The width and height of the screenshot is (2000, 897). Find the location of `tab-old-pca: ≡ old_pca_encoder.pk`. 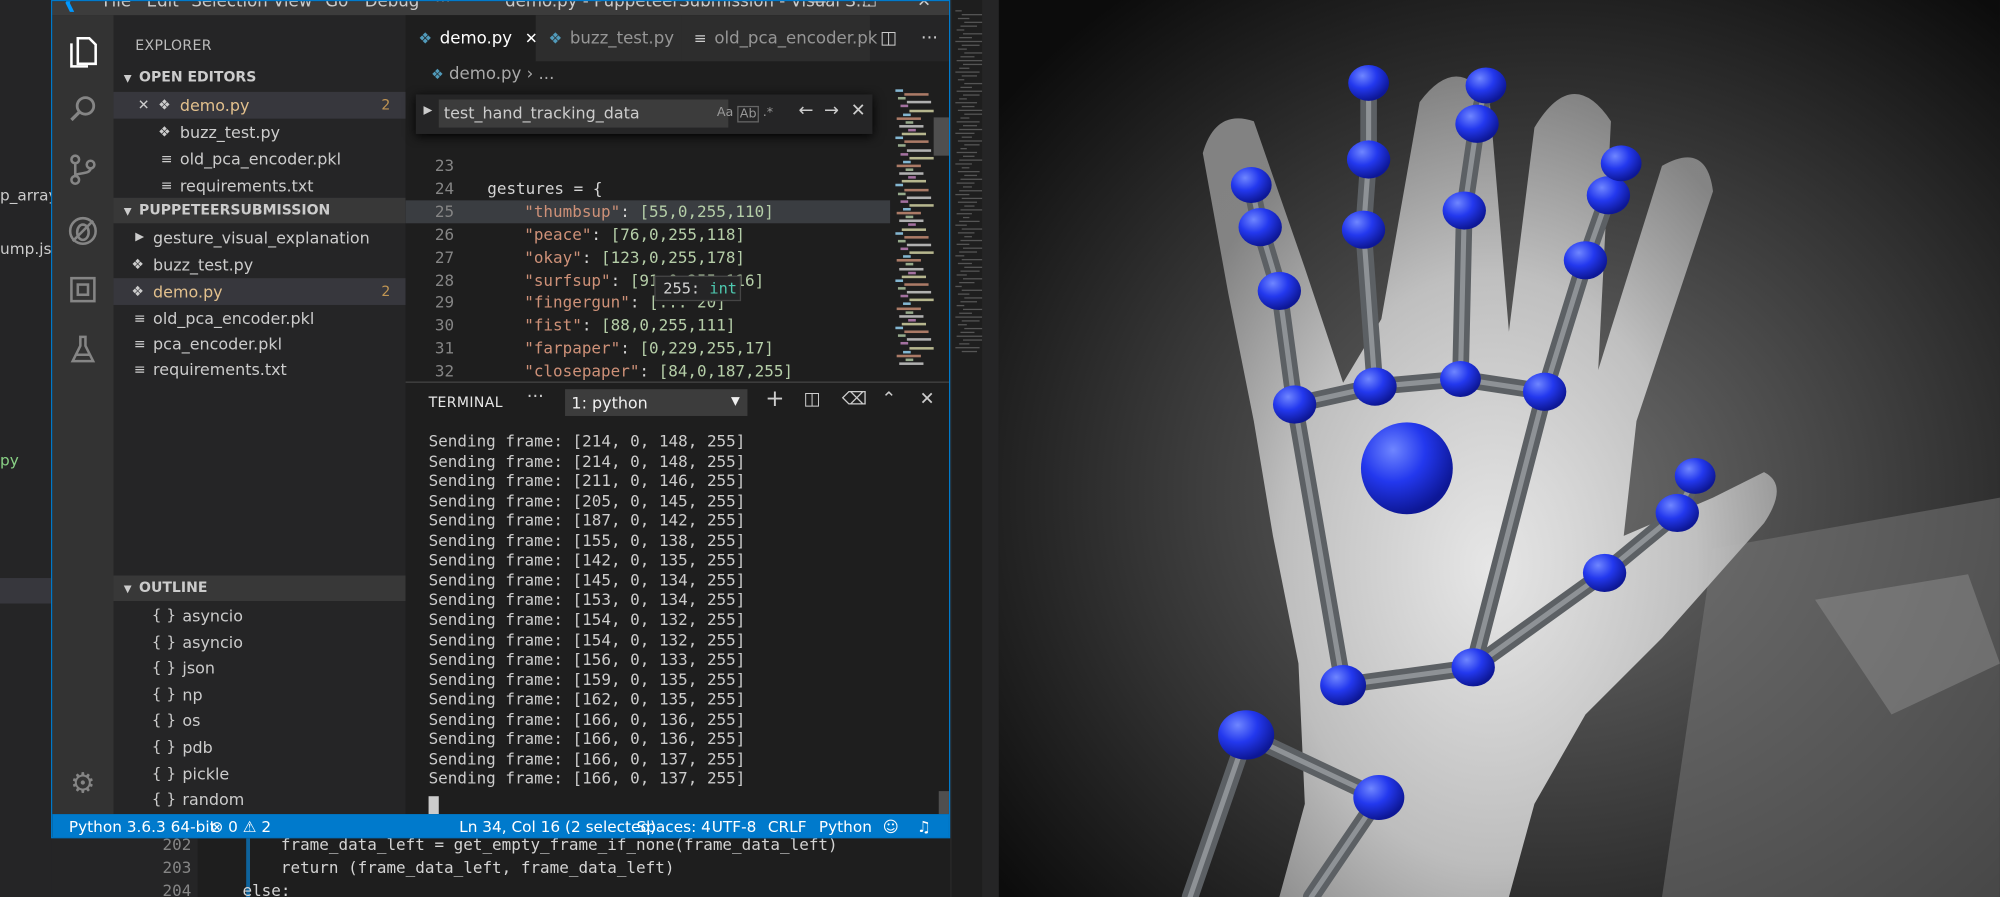

tab-old-pca: ≡ old_pca_encoder.pk is located at coordinates (779, 38).